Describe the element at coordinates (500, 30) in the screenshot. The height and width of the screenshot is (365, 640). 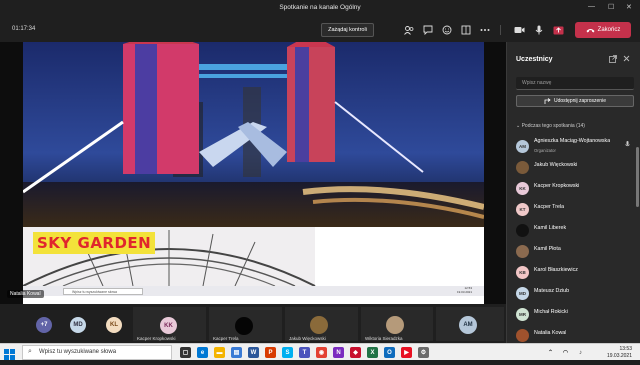
I see `toolbar-divider` at that location.